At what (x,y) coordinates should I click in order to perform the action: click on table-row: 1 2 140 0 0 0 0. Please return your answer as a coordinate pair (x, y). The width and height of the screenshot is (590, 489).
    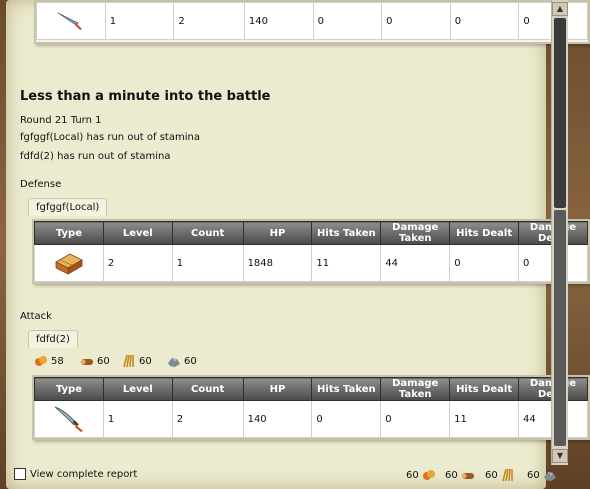
    Looking at the image, I should click on (312, 21).